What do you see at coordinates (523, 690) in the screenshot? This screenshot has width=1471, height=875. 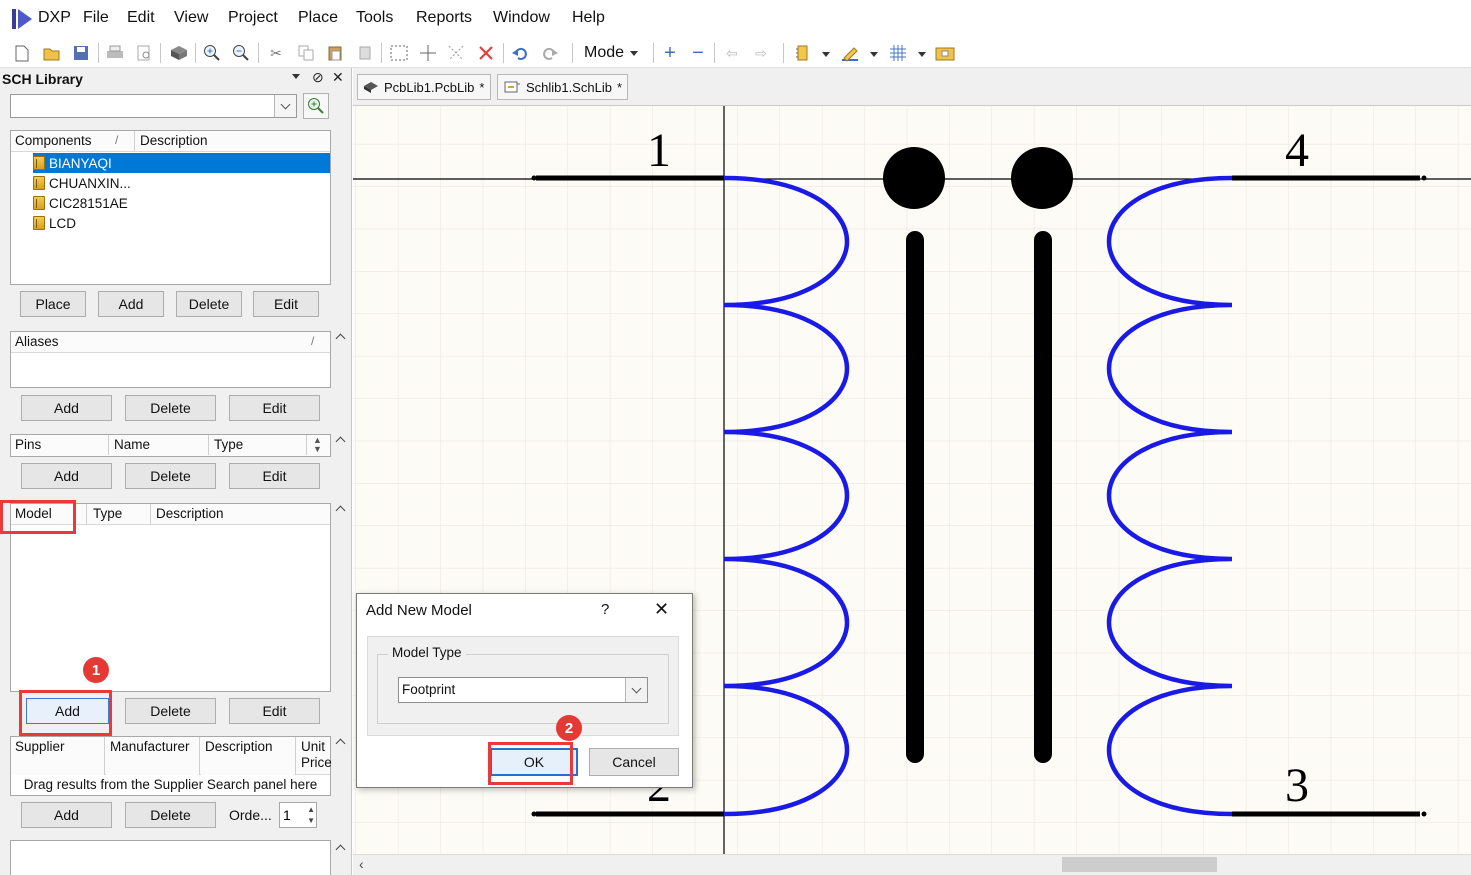 I see `model-type-select: Footprint` at bounding box center [523, 690].